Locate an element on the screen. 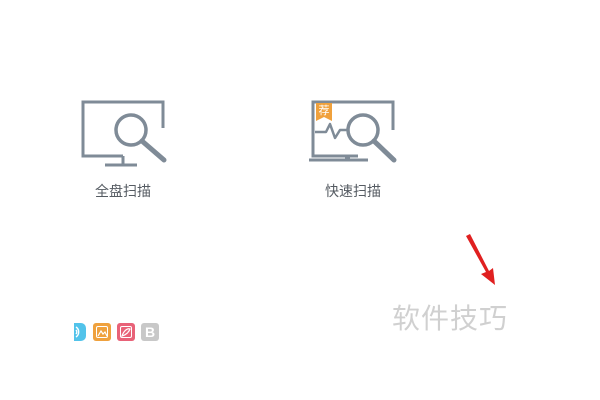 This screenshot has width=600, height=400. quick-scan-label: 快速扫描 is located at coordinates (353, 192).